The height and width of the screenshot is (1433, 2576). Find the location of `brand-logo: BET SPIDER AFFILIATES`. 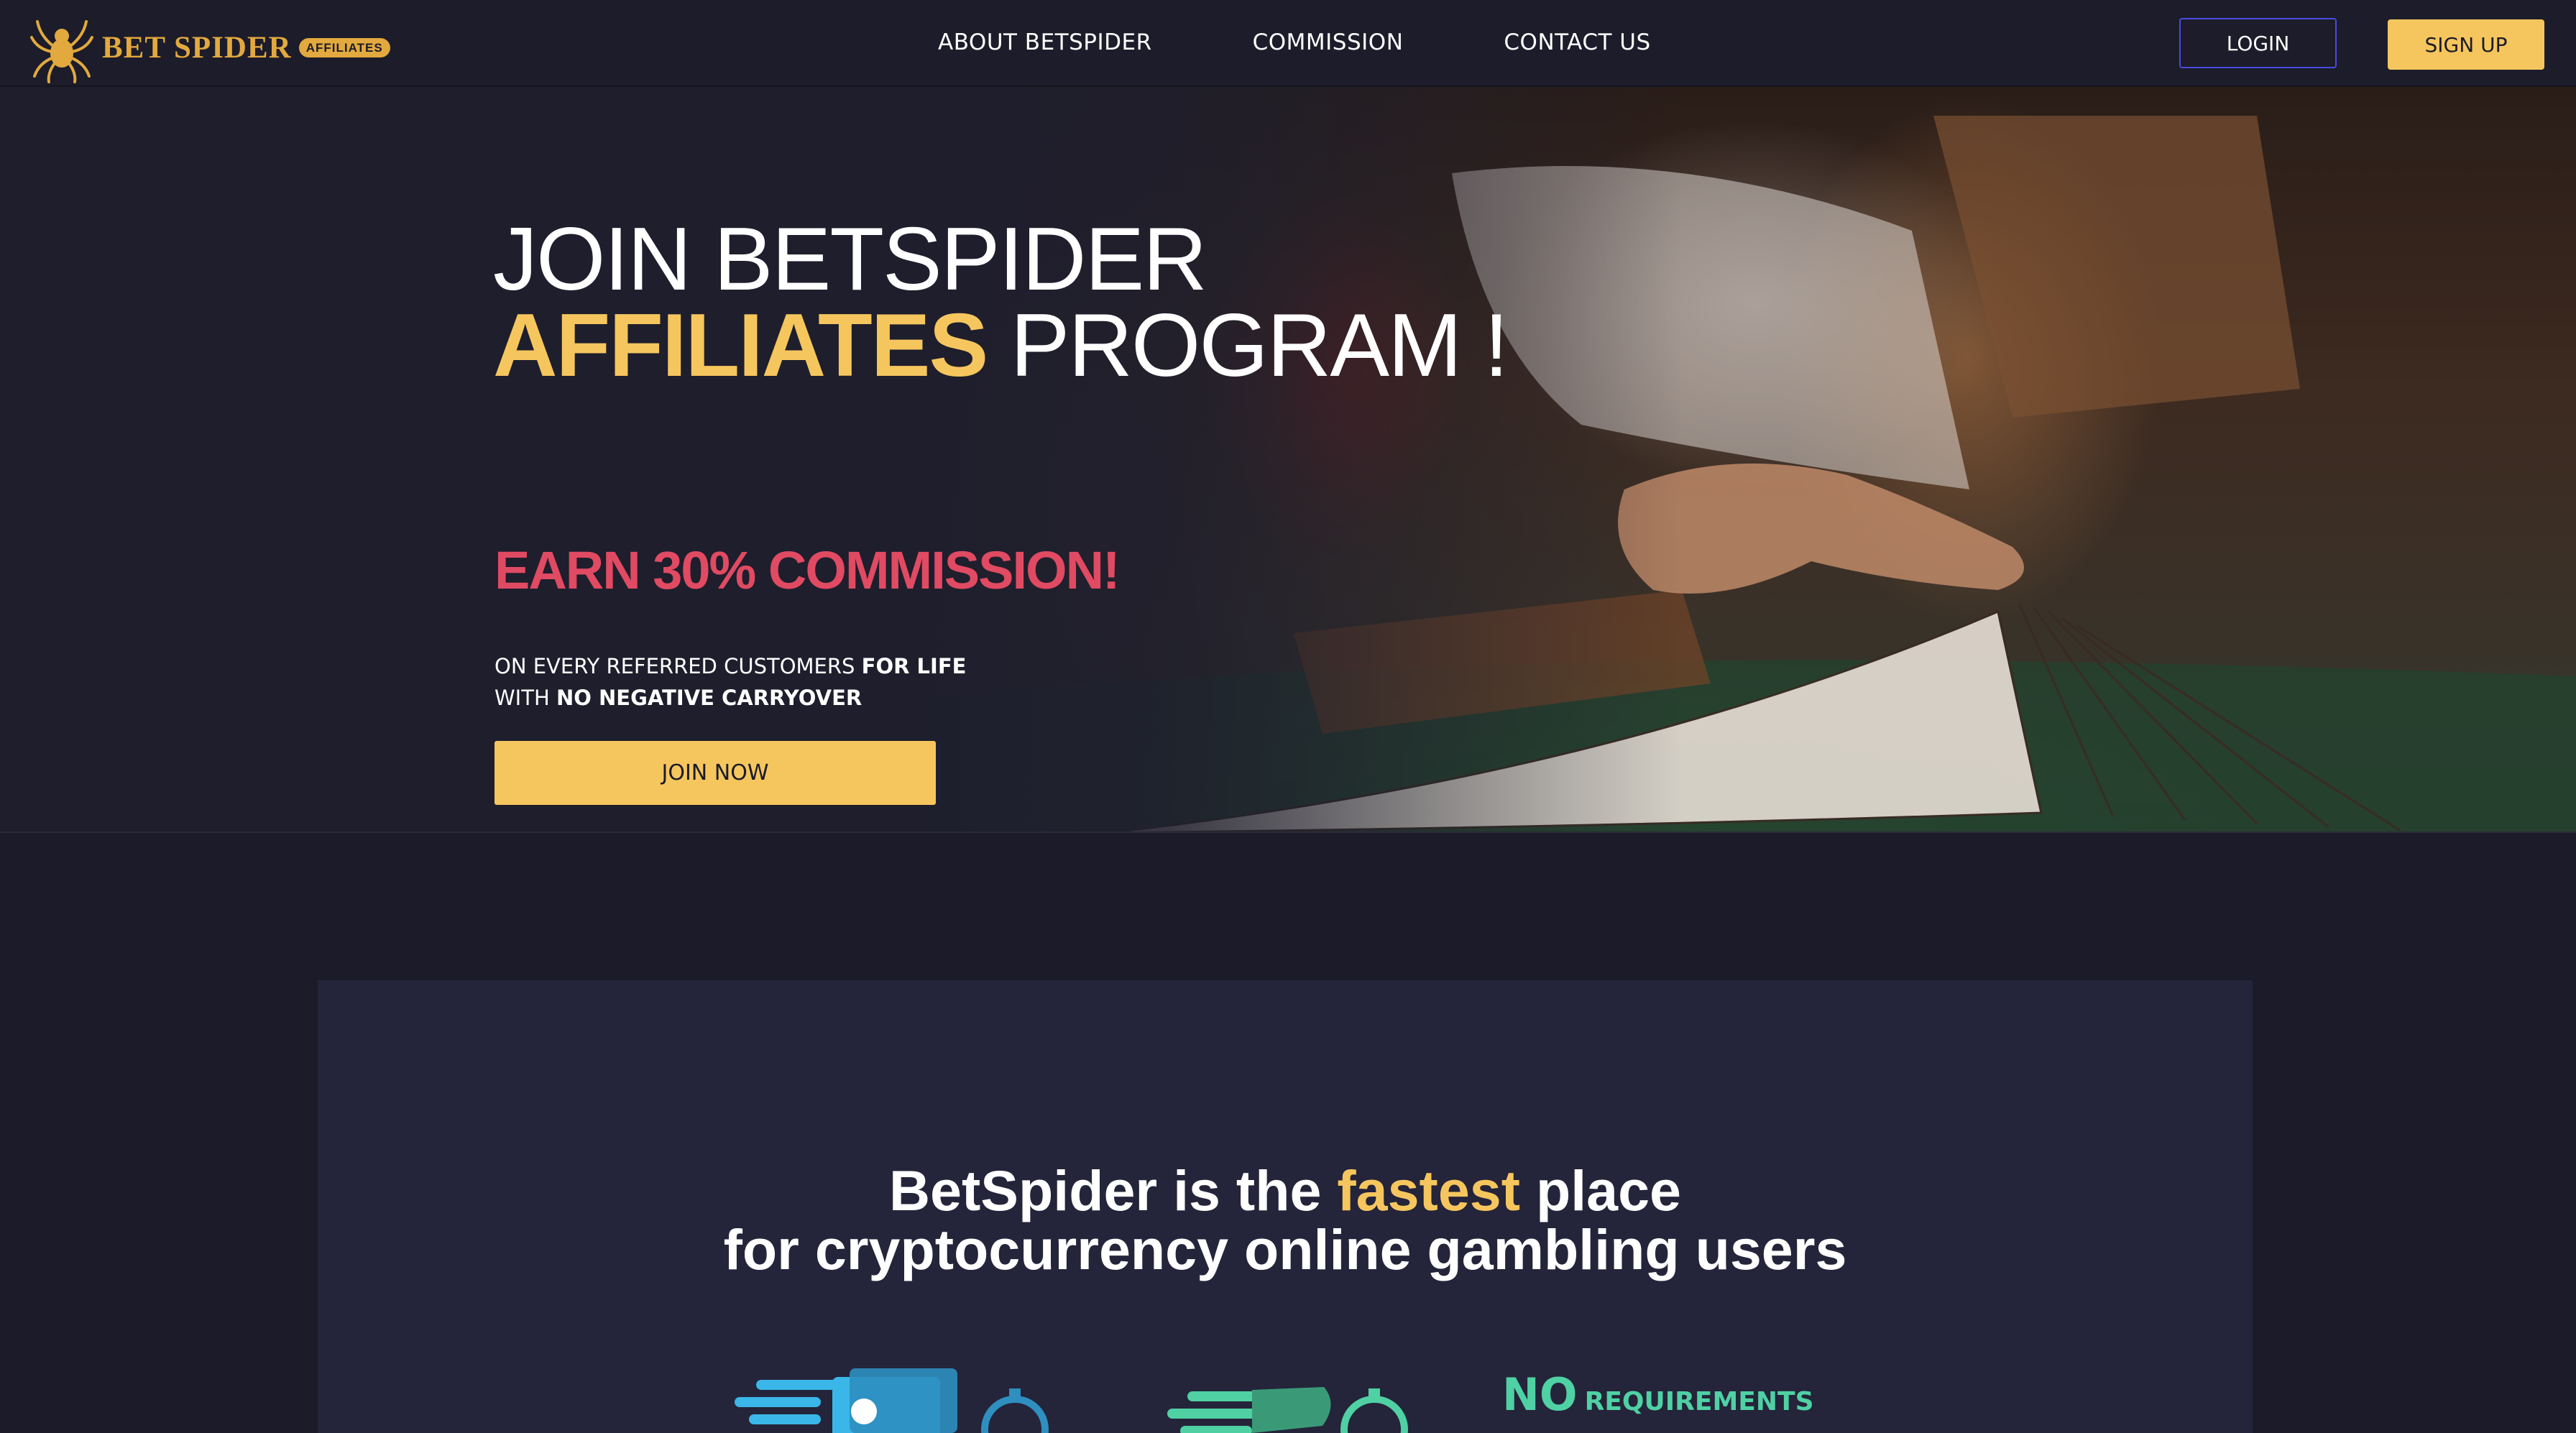

brand-logo: BET SPIDER AFFILIATES is located at coordinates (208, 47).